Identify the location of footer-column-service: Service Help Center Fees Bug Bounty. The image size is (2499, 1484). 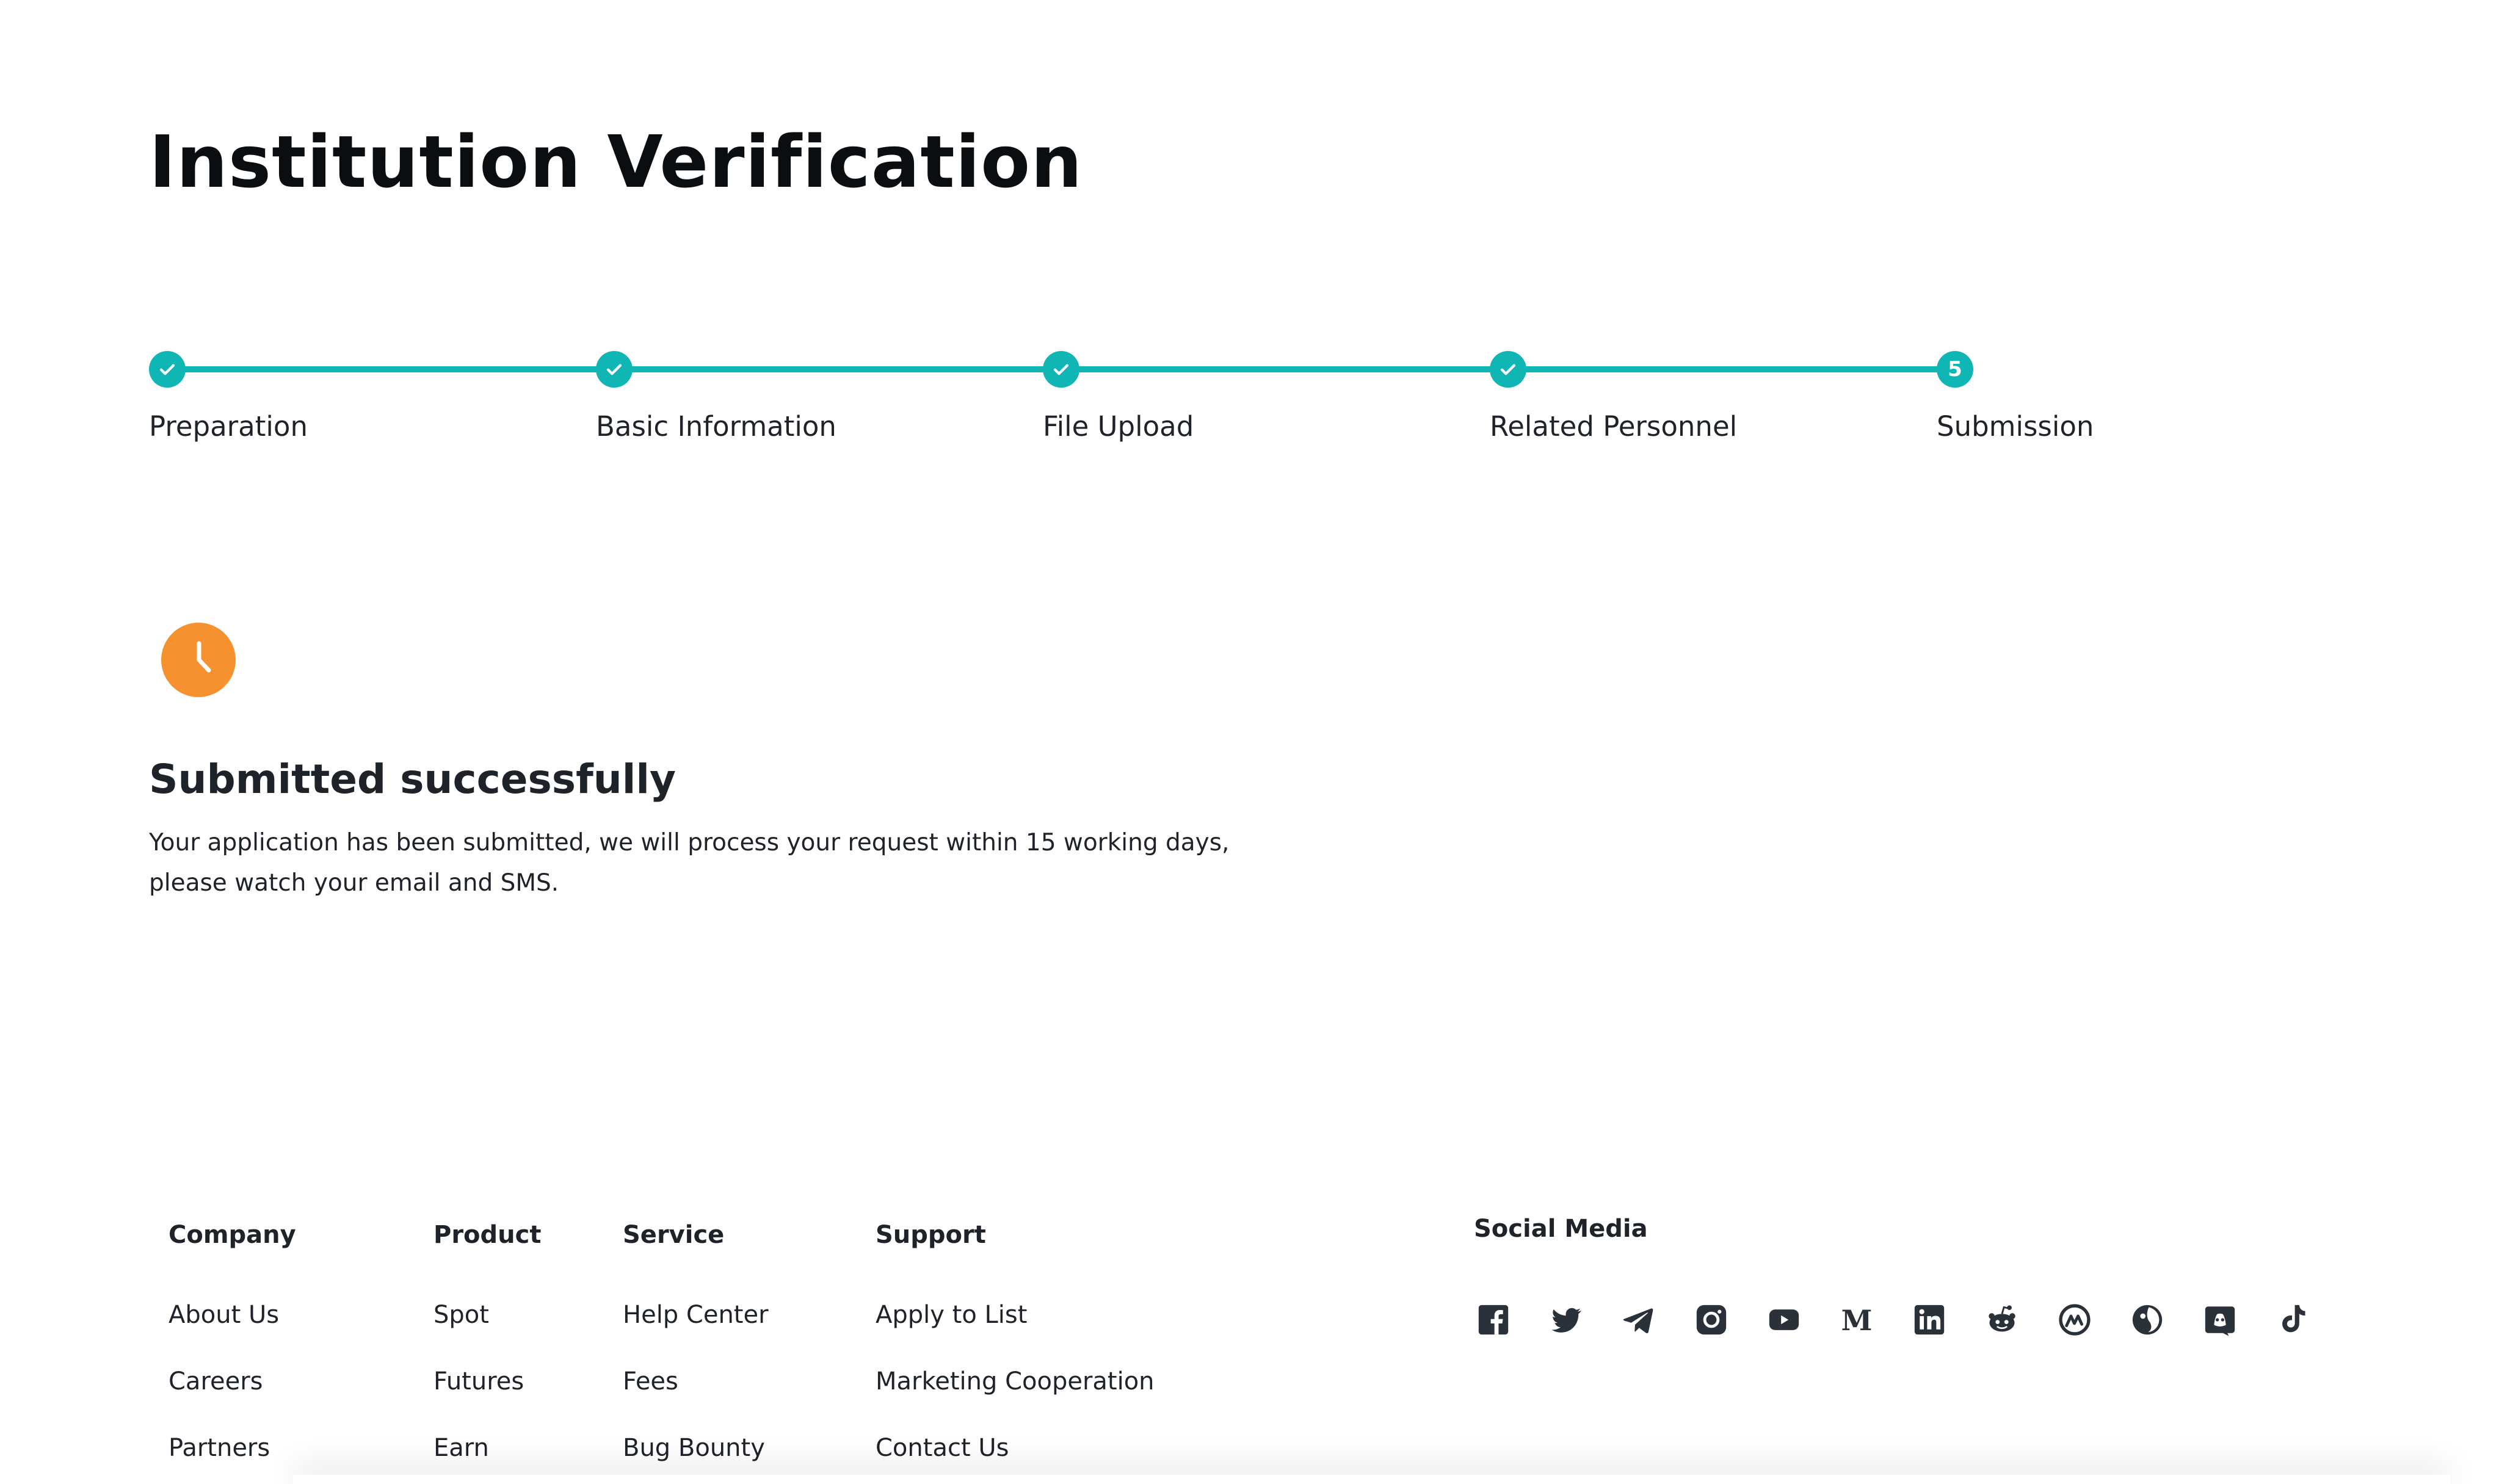
(696, 1352).